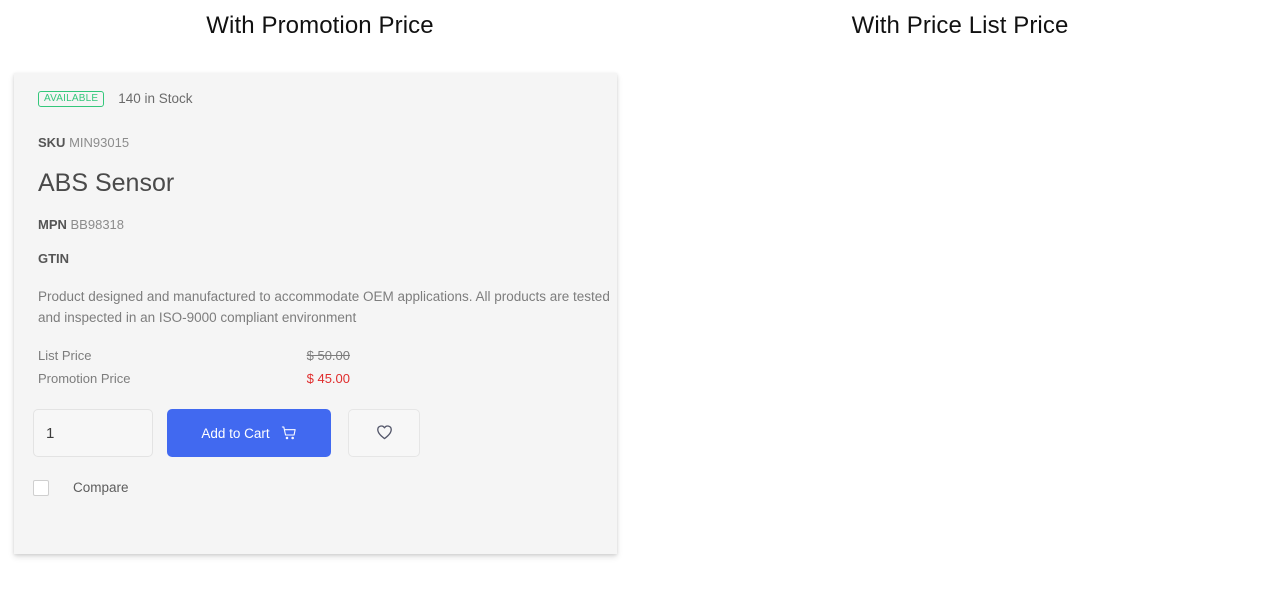  What do you see at coordinates (960, 25) in the screenshot?
I see `panel-heading-right: With Price List Price` at bounding box center [960, 25].